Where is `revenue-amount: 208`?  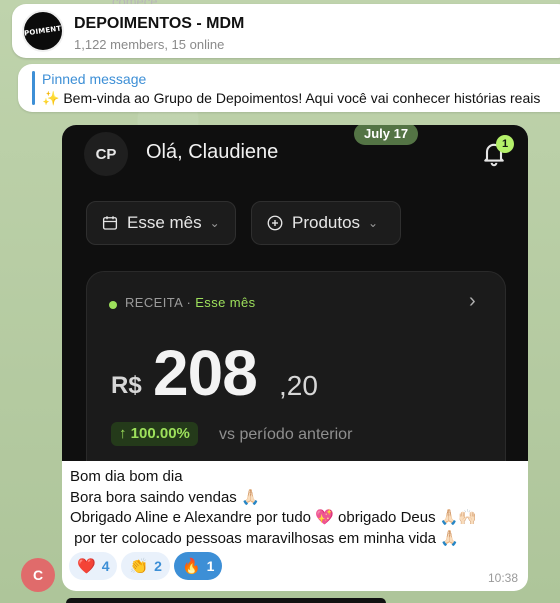 revenue-amount: 208 is located at coordinates (205, 373).